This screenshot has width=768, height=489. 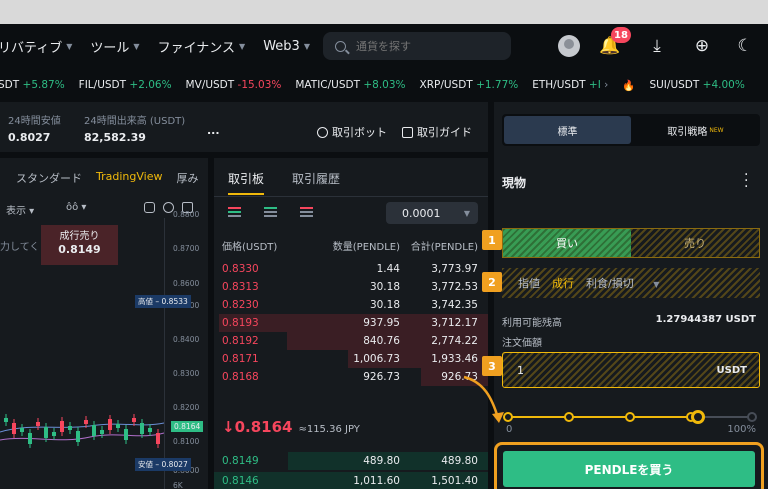 What do you see at coordinates (454, 481) in the screenshot?
I see `bid-total: 1,501.40` at bounding box center [454, 481].